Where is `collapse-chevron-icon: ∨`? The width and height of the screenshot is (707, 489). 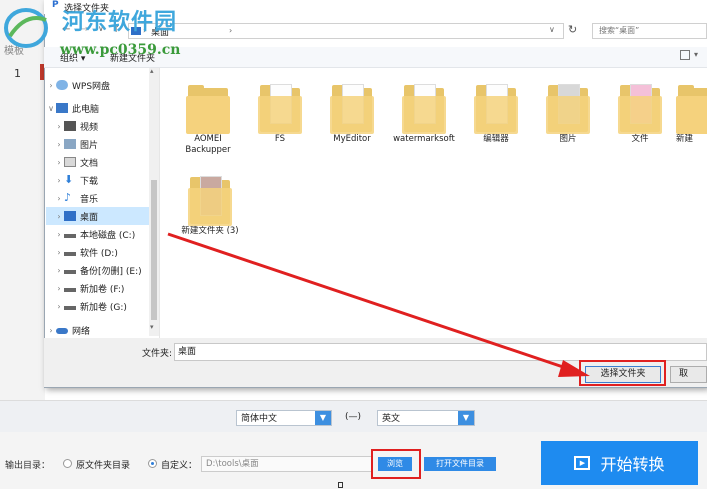
collapse-chevron-icon: ∨ is located at coordinates (51, 108).